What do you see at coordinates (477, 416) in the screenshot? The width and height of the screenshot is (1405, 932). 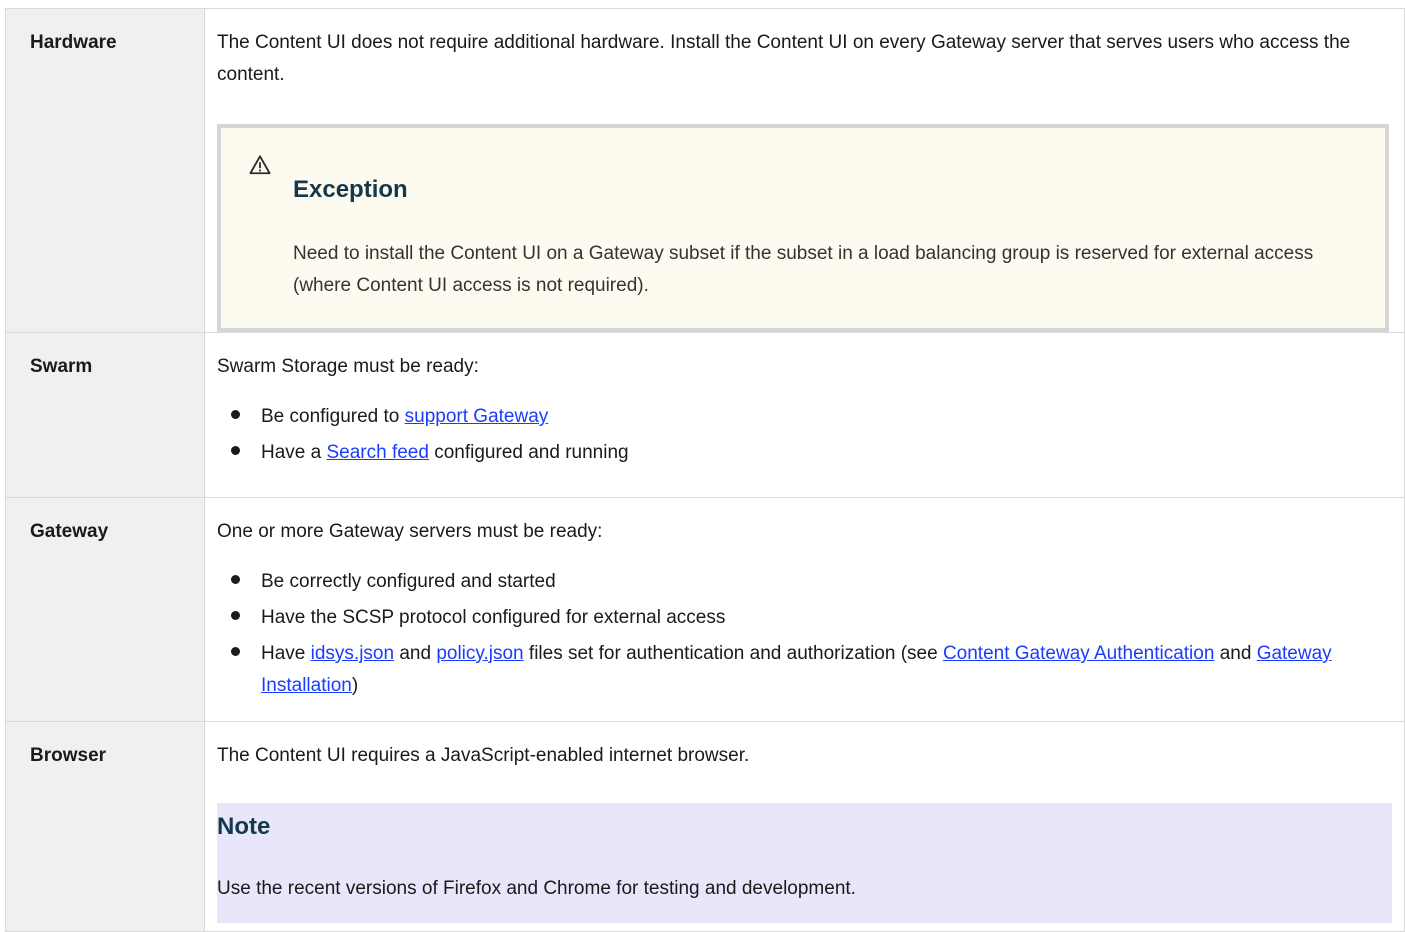 I see `support-gateway-link: support Gateway` at bounding box center [477, 416].